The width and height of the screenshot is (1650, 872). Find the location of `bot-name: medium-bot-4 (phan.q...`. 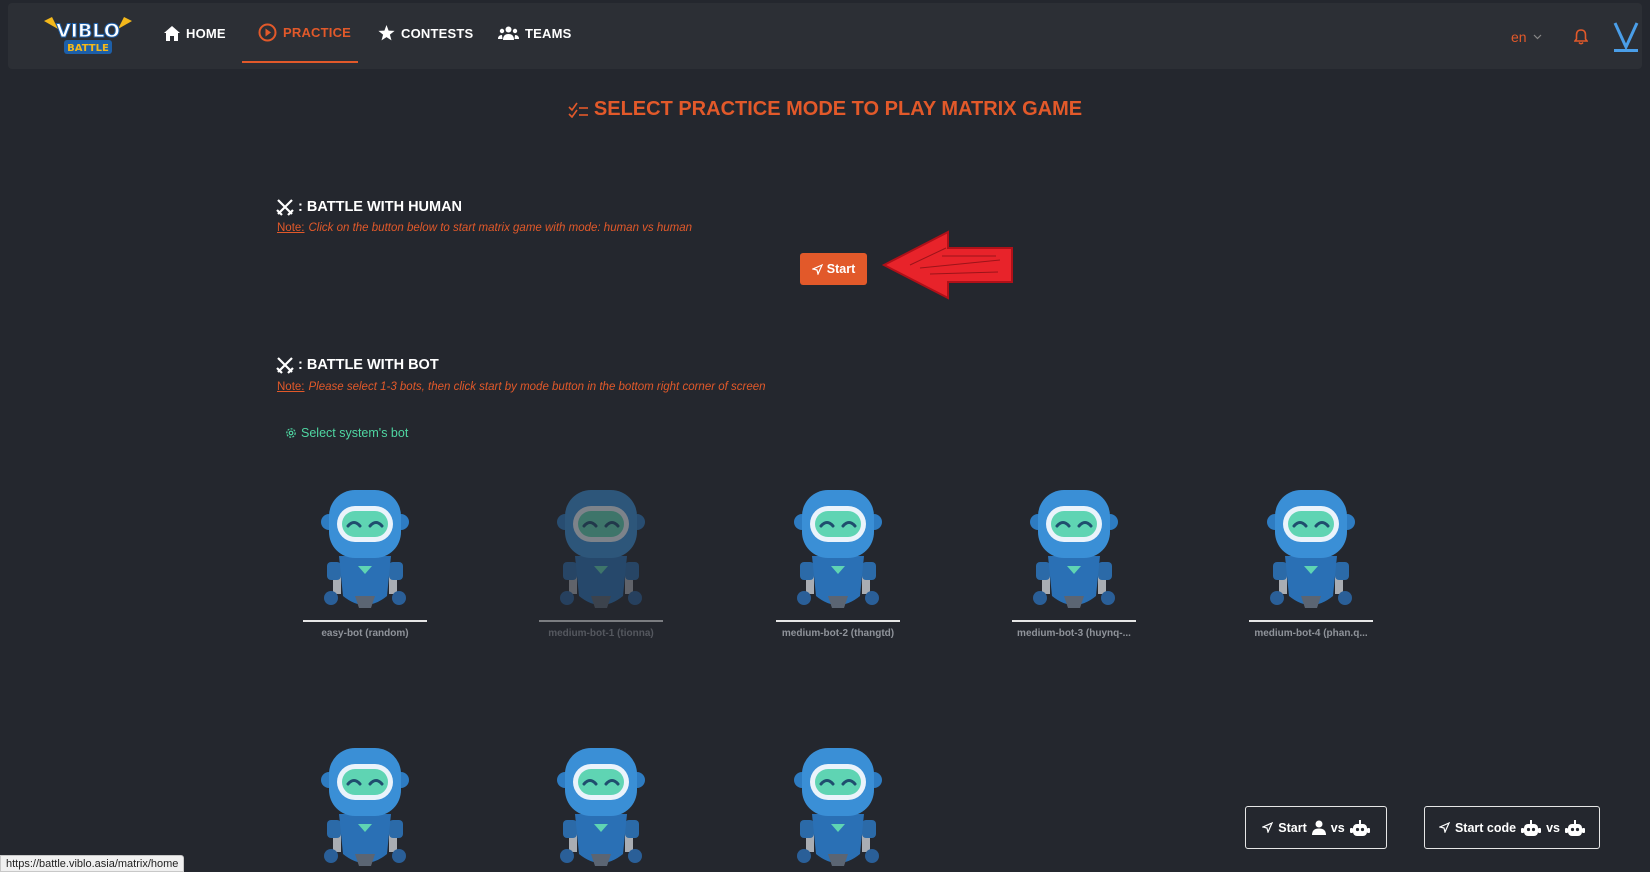

bot-name: medium-bot-4 (phan.q... is located at coordinates (1311, 633).